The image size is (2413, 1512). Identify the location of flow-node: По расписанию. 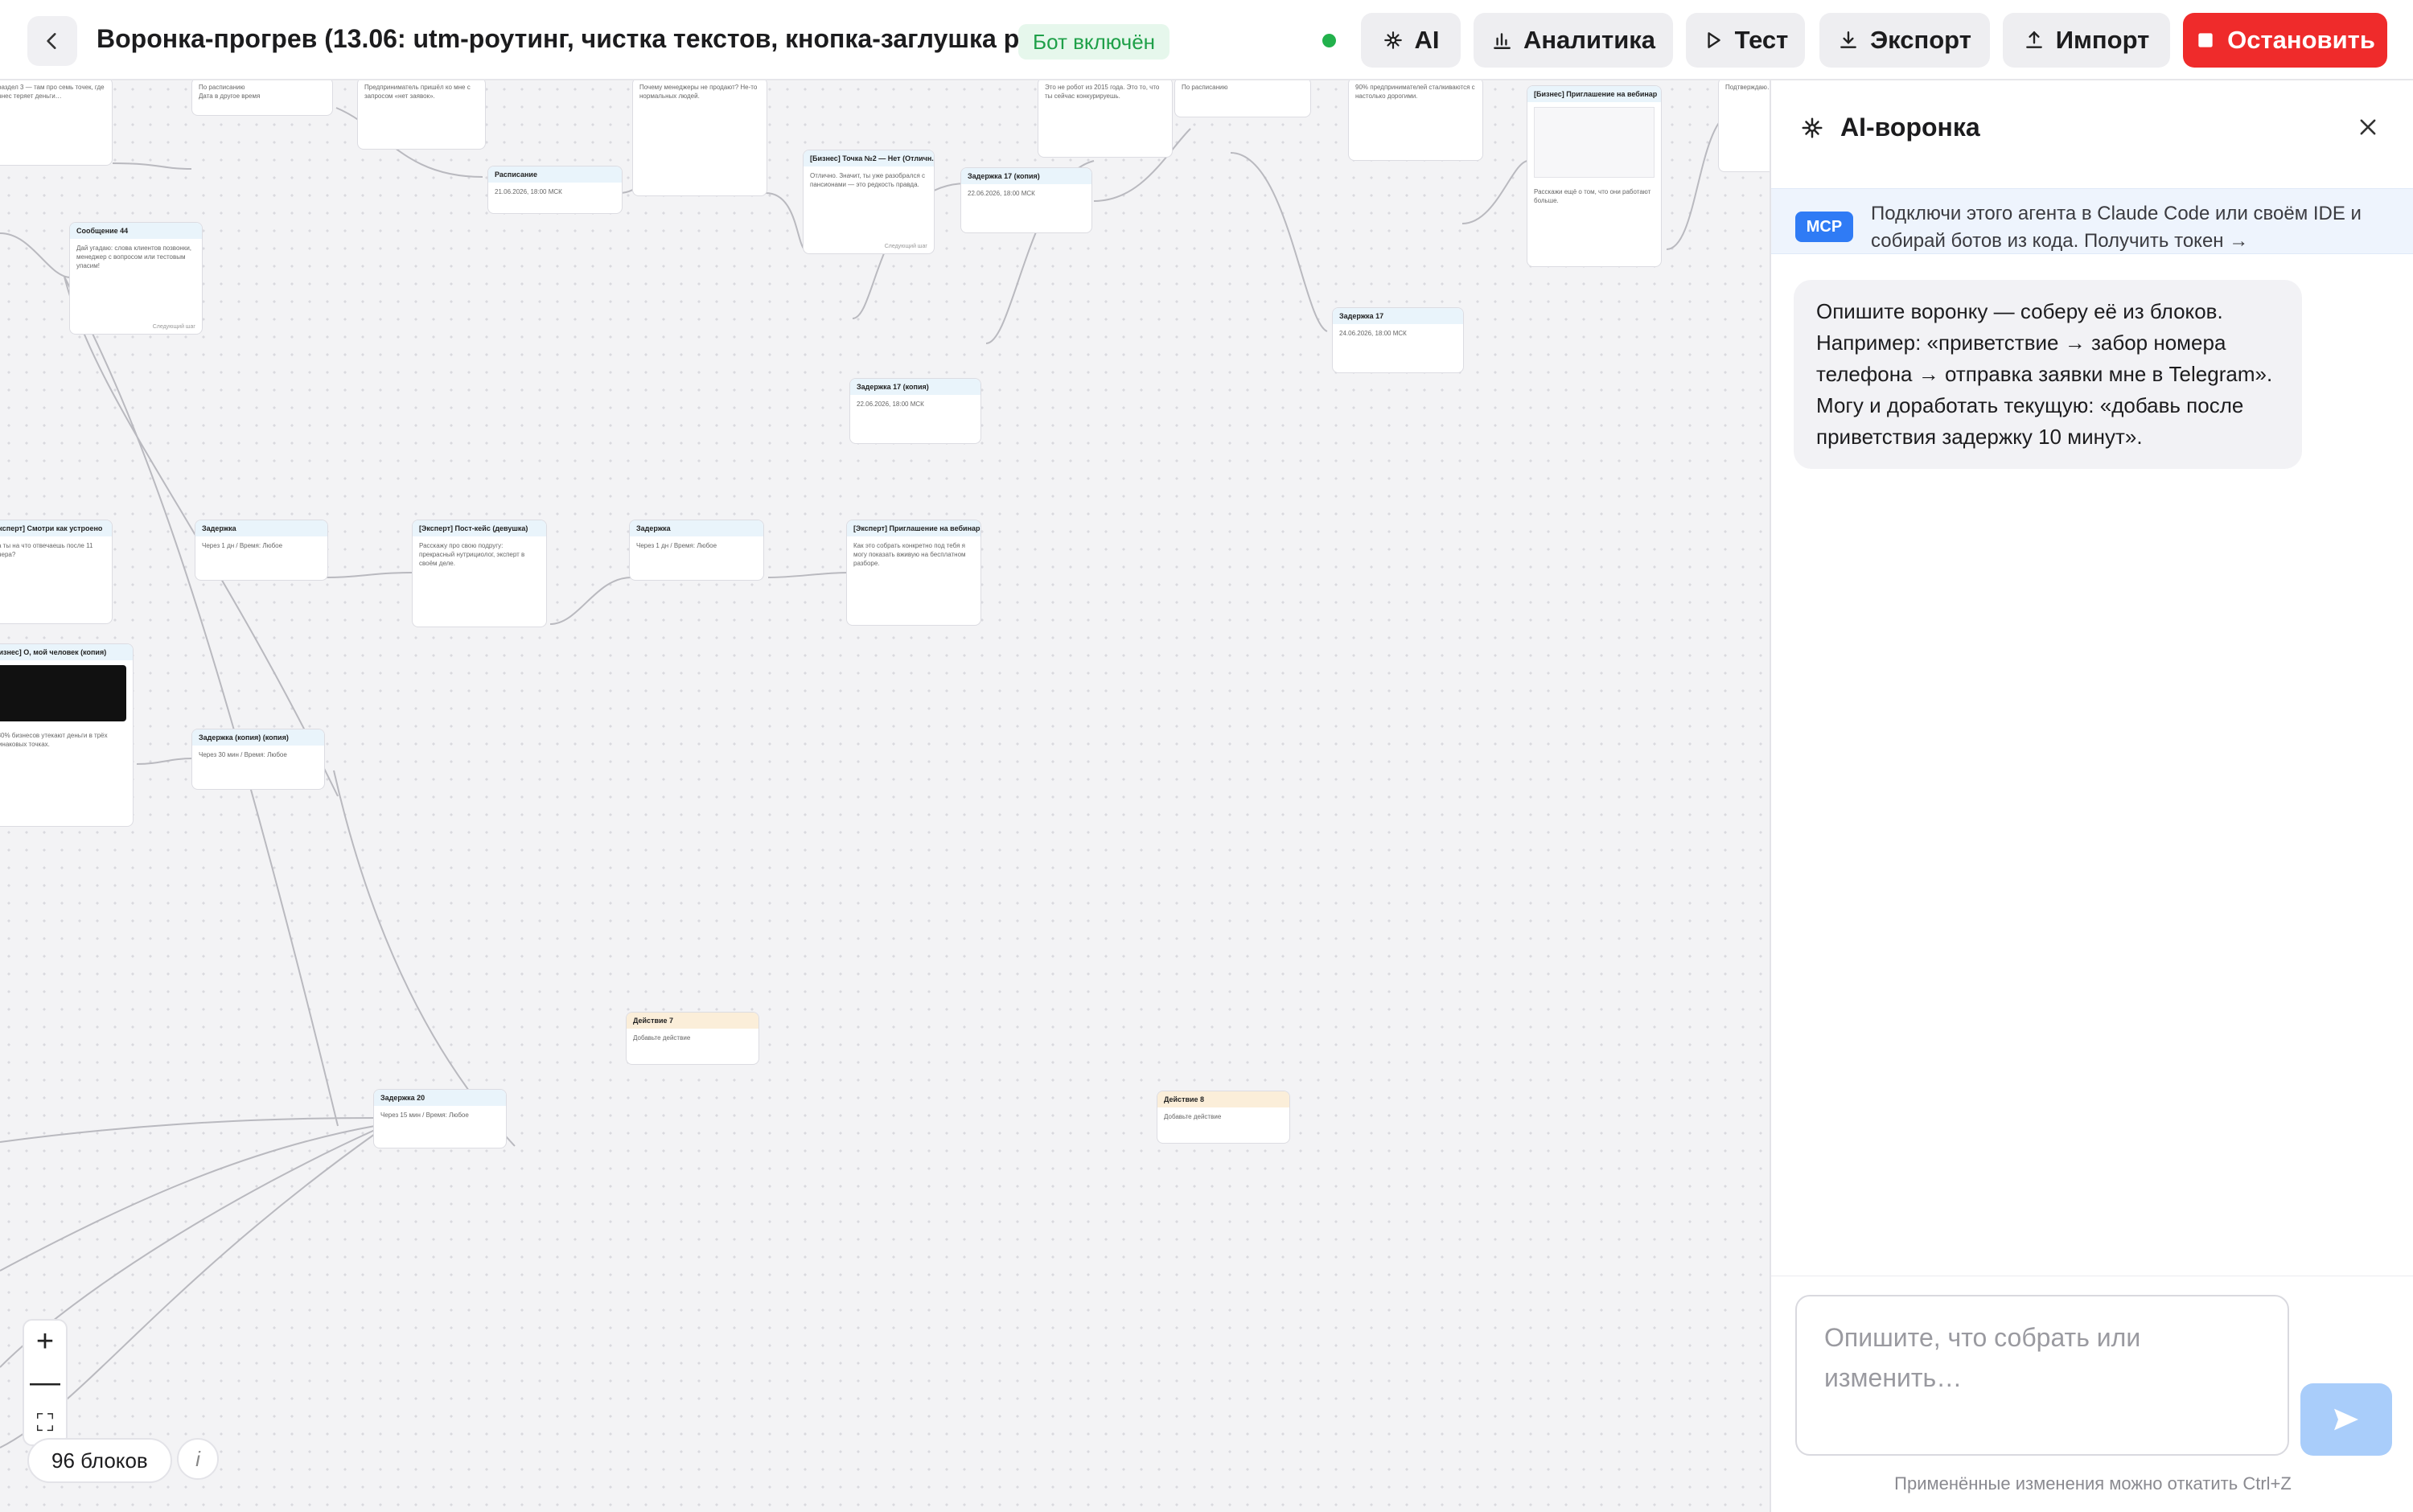
(1242, 99).